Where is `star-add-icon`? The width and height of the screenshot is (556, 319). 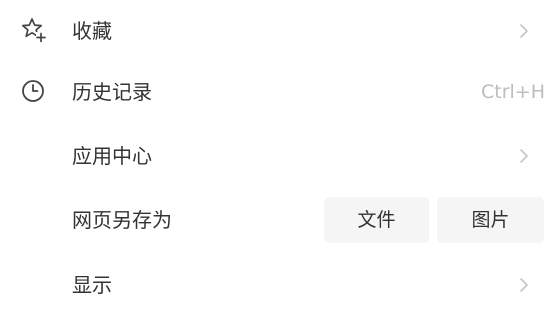
star-add-icon is located at coordinates (33, 30).